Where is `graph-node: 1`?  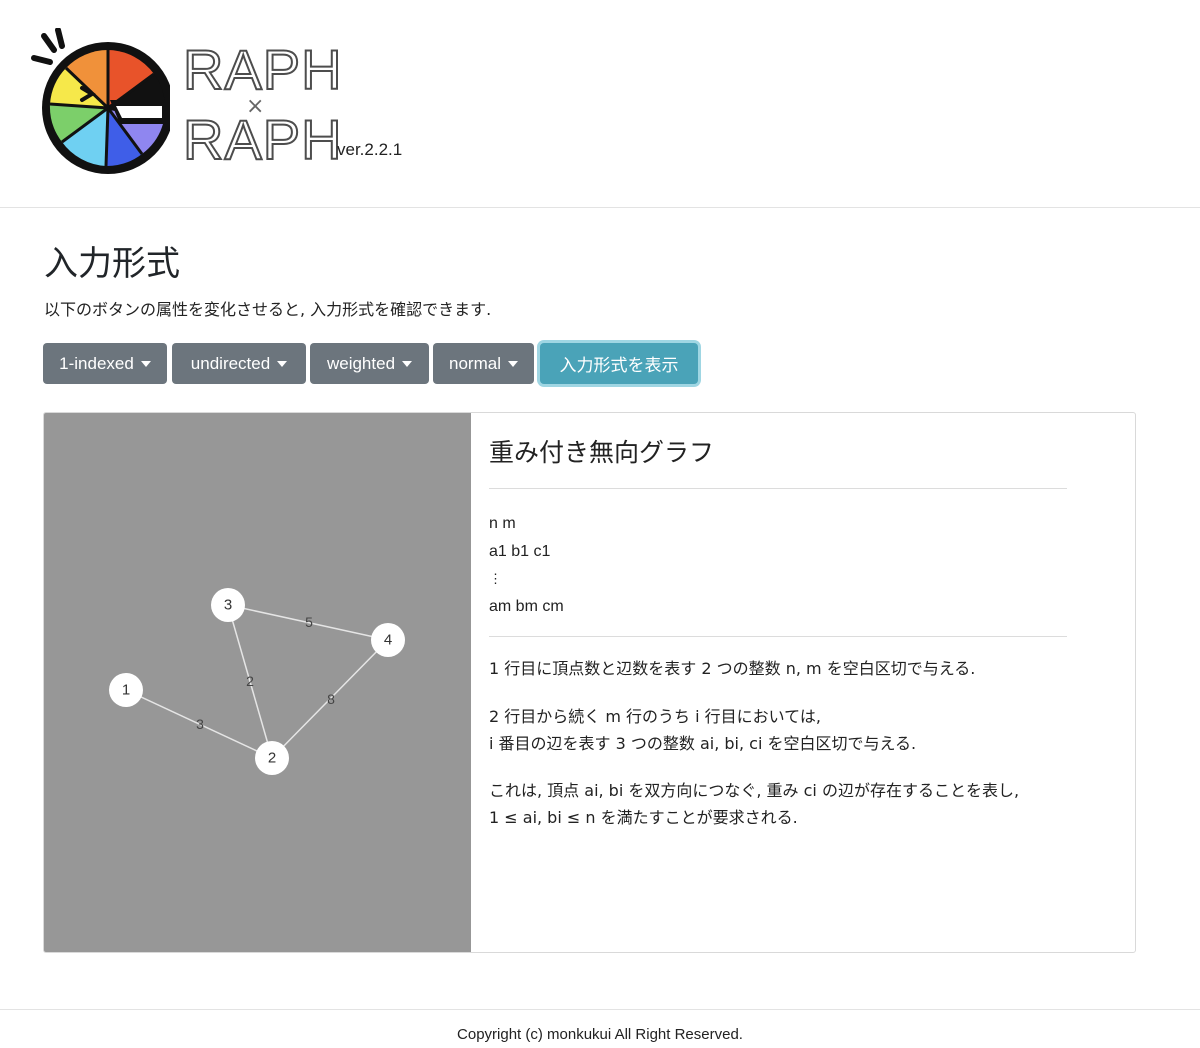 graph-node: 1 is located at coordinates (126, 690).